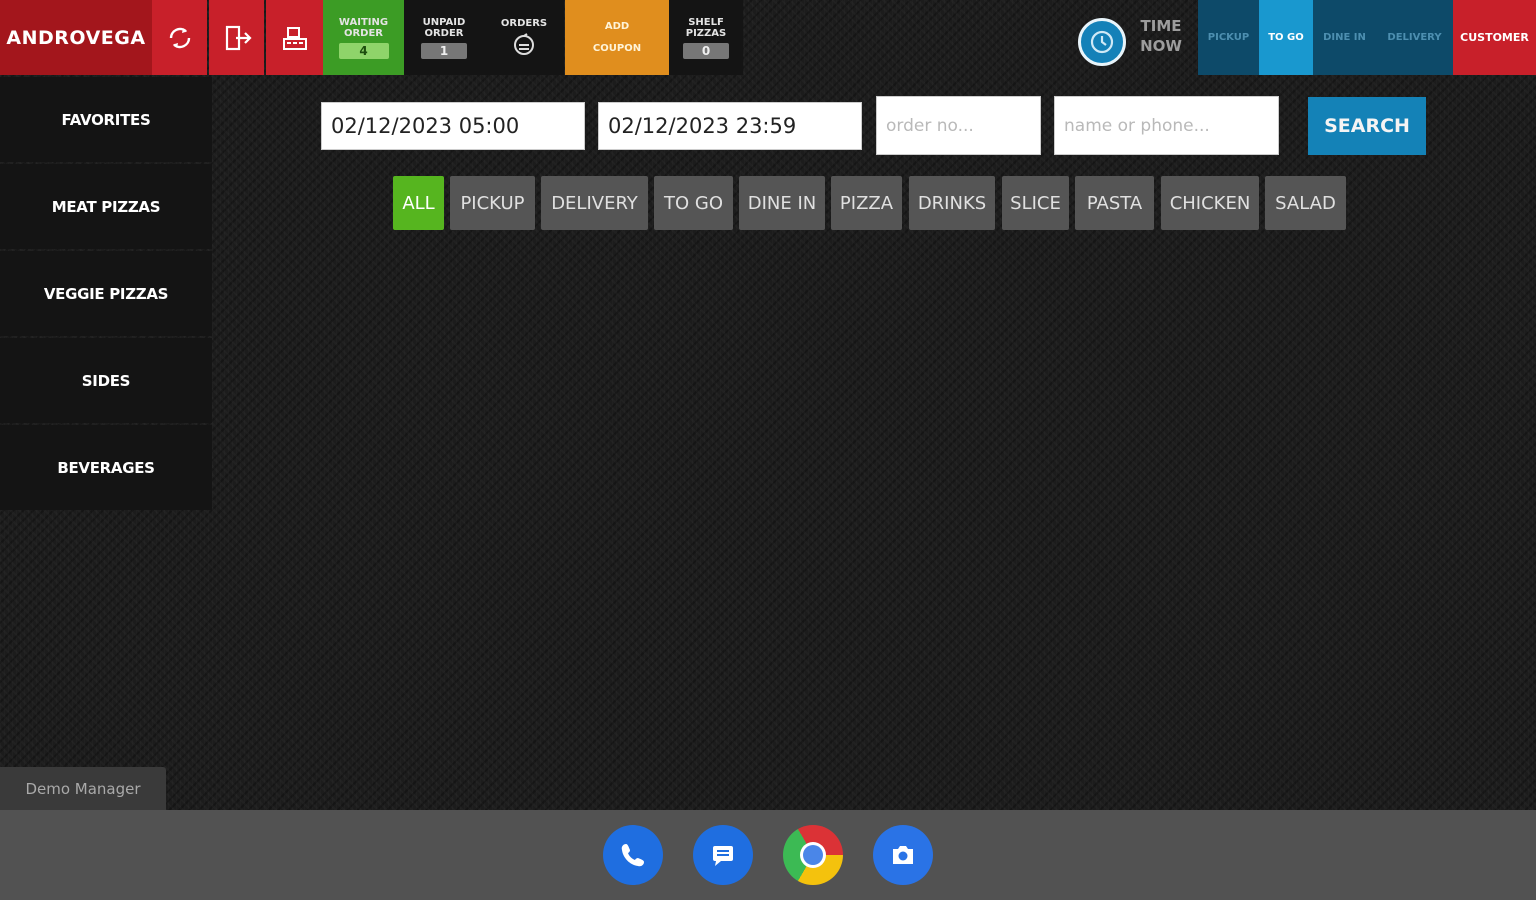  What do you see at coordinates (444, 27) in the screenshot?
I see `unpaid-order-label: UNPAID ORDER` at bounding box center [444, 27].